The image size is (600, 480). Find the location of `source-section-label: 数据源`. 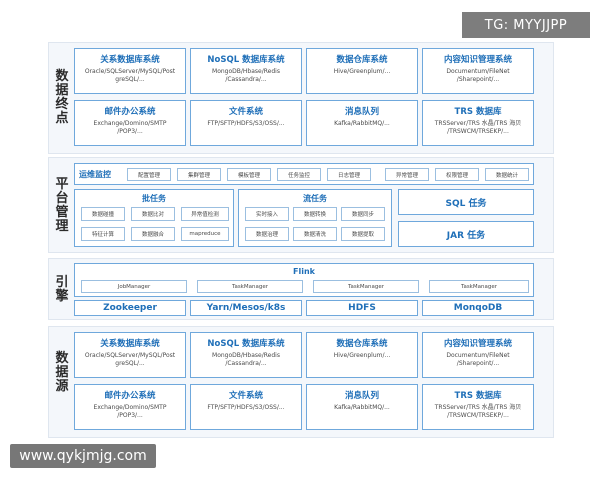

source-section-label: 数据源 is located at coordinates (62, 372).